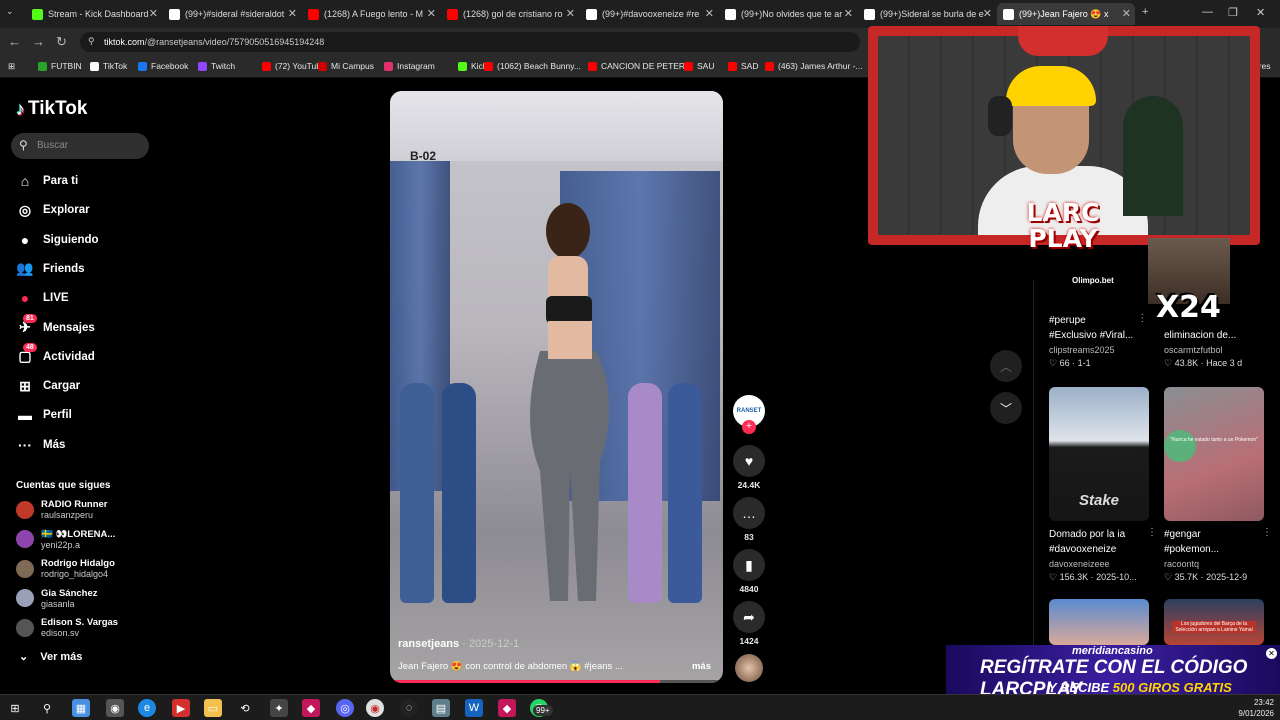 Image resolution: width=1280 pixels, height=720 pixels. What do you see at coordinates (409, 708) in the screenshot?
I see `obs-icon: ◌` at bounding box center [409, 708].